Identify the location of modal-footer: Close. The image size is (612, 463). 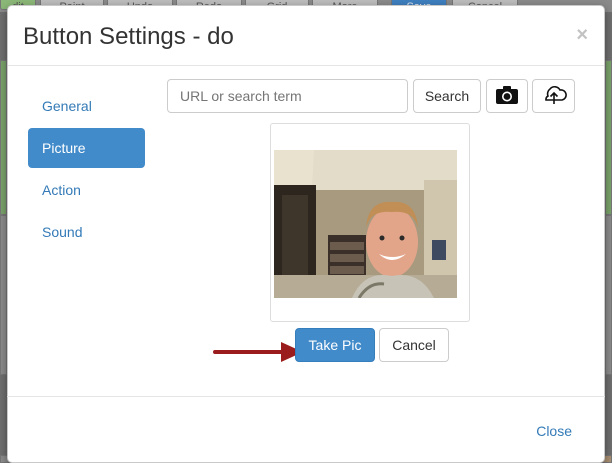
(306, 427).